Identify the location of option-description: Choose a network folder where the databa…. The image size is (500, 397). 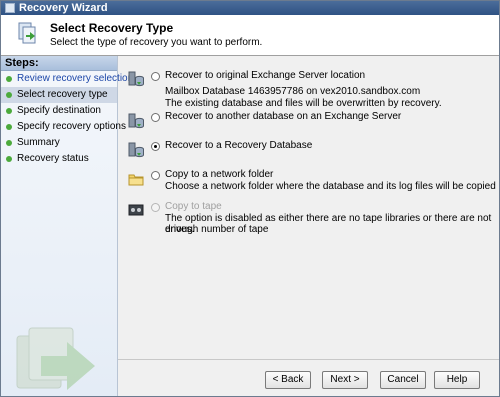
(330, 186).